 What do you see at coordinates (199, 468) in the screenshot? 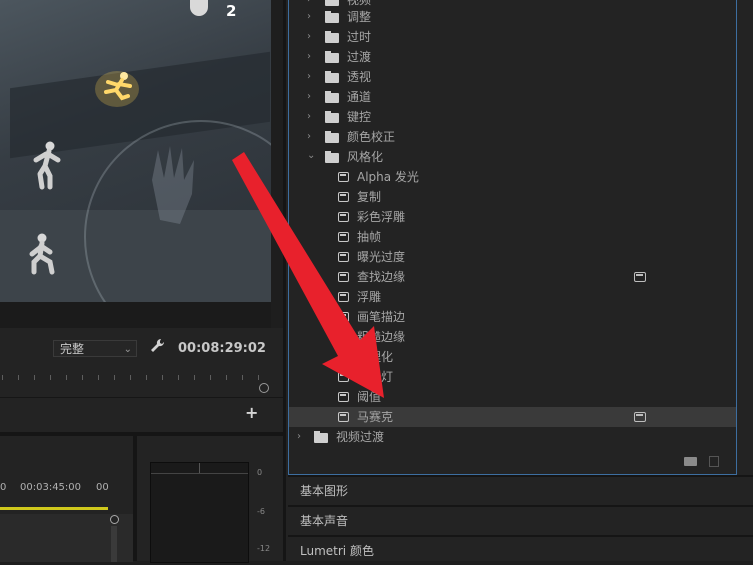
I see `meter-divider` at bounding box center [199, 468].